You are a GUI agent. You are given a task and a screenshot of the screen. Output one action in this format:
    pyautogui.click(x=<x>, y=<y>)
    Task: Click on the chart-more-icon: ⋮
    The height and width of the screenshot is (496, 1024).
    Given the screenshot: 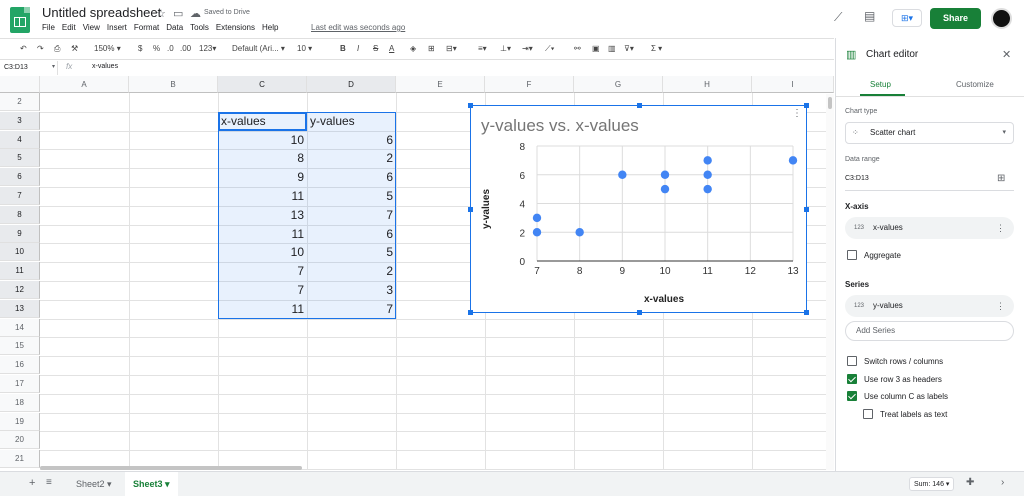 What is the action you would take?
    pyautogui.click(x=797, y=113)
    